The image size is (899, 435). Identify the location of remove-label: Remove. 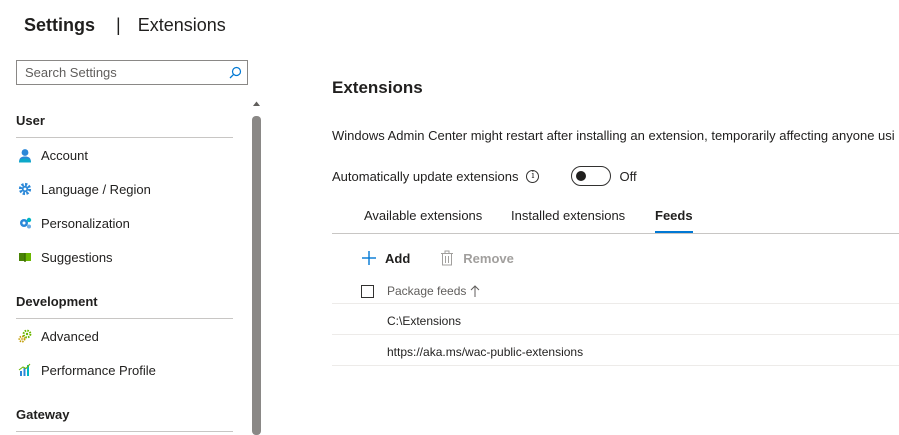
(488, 258).